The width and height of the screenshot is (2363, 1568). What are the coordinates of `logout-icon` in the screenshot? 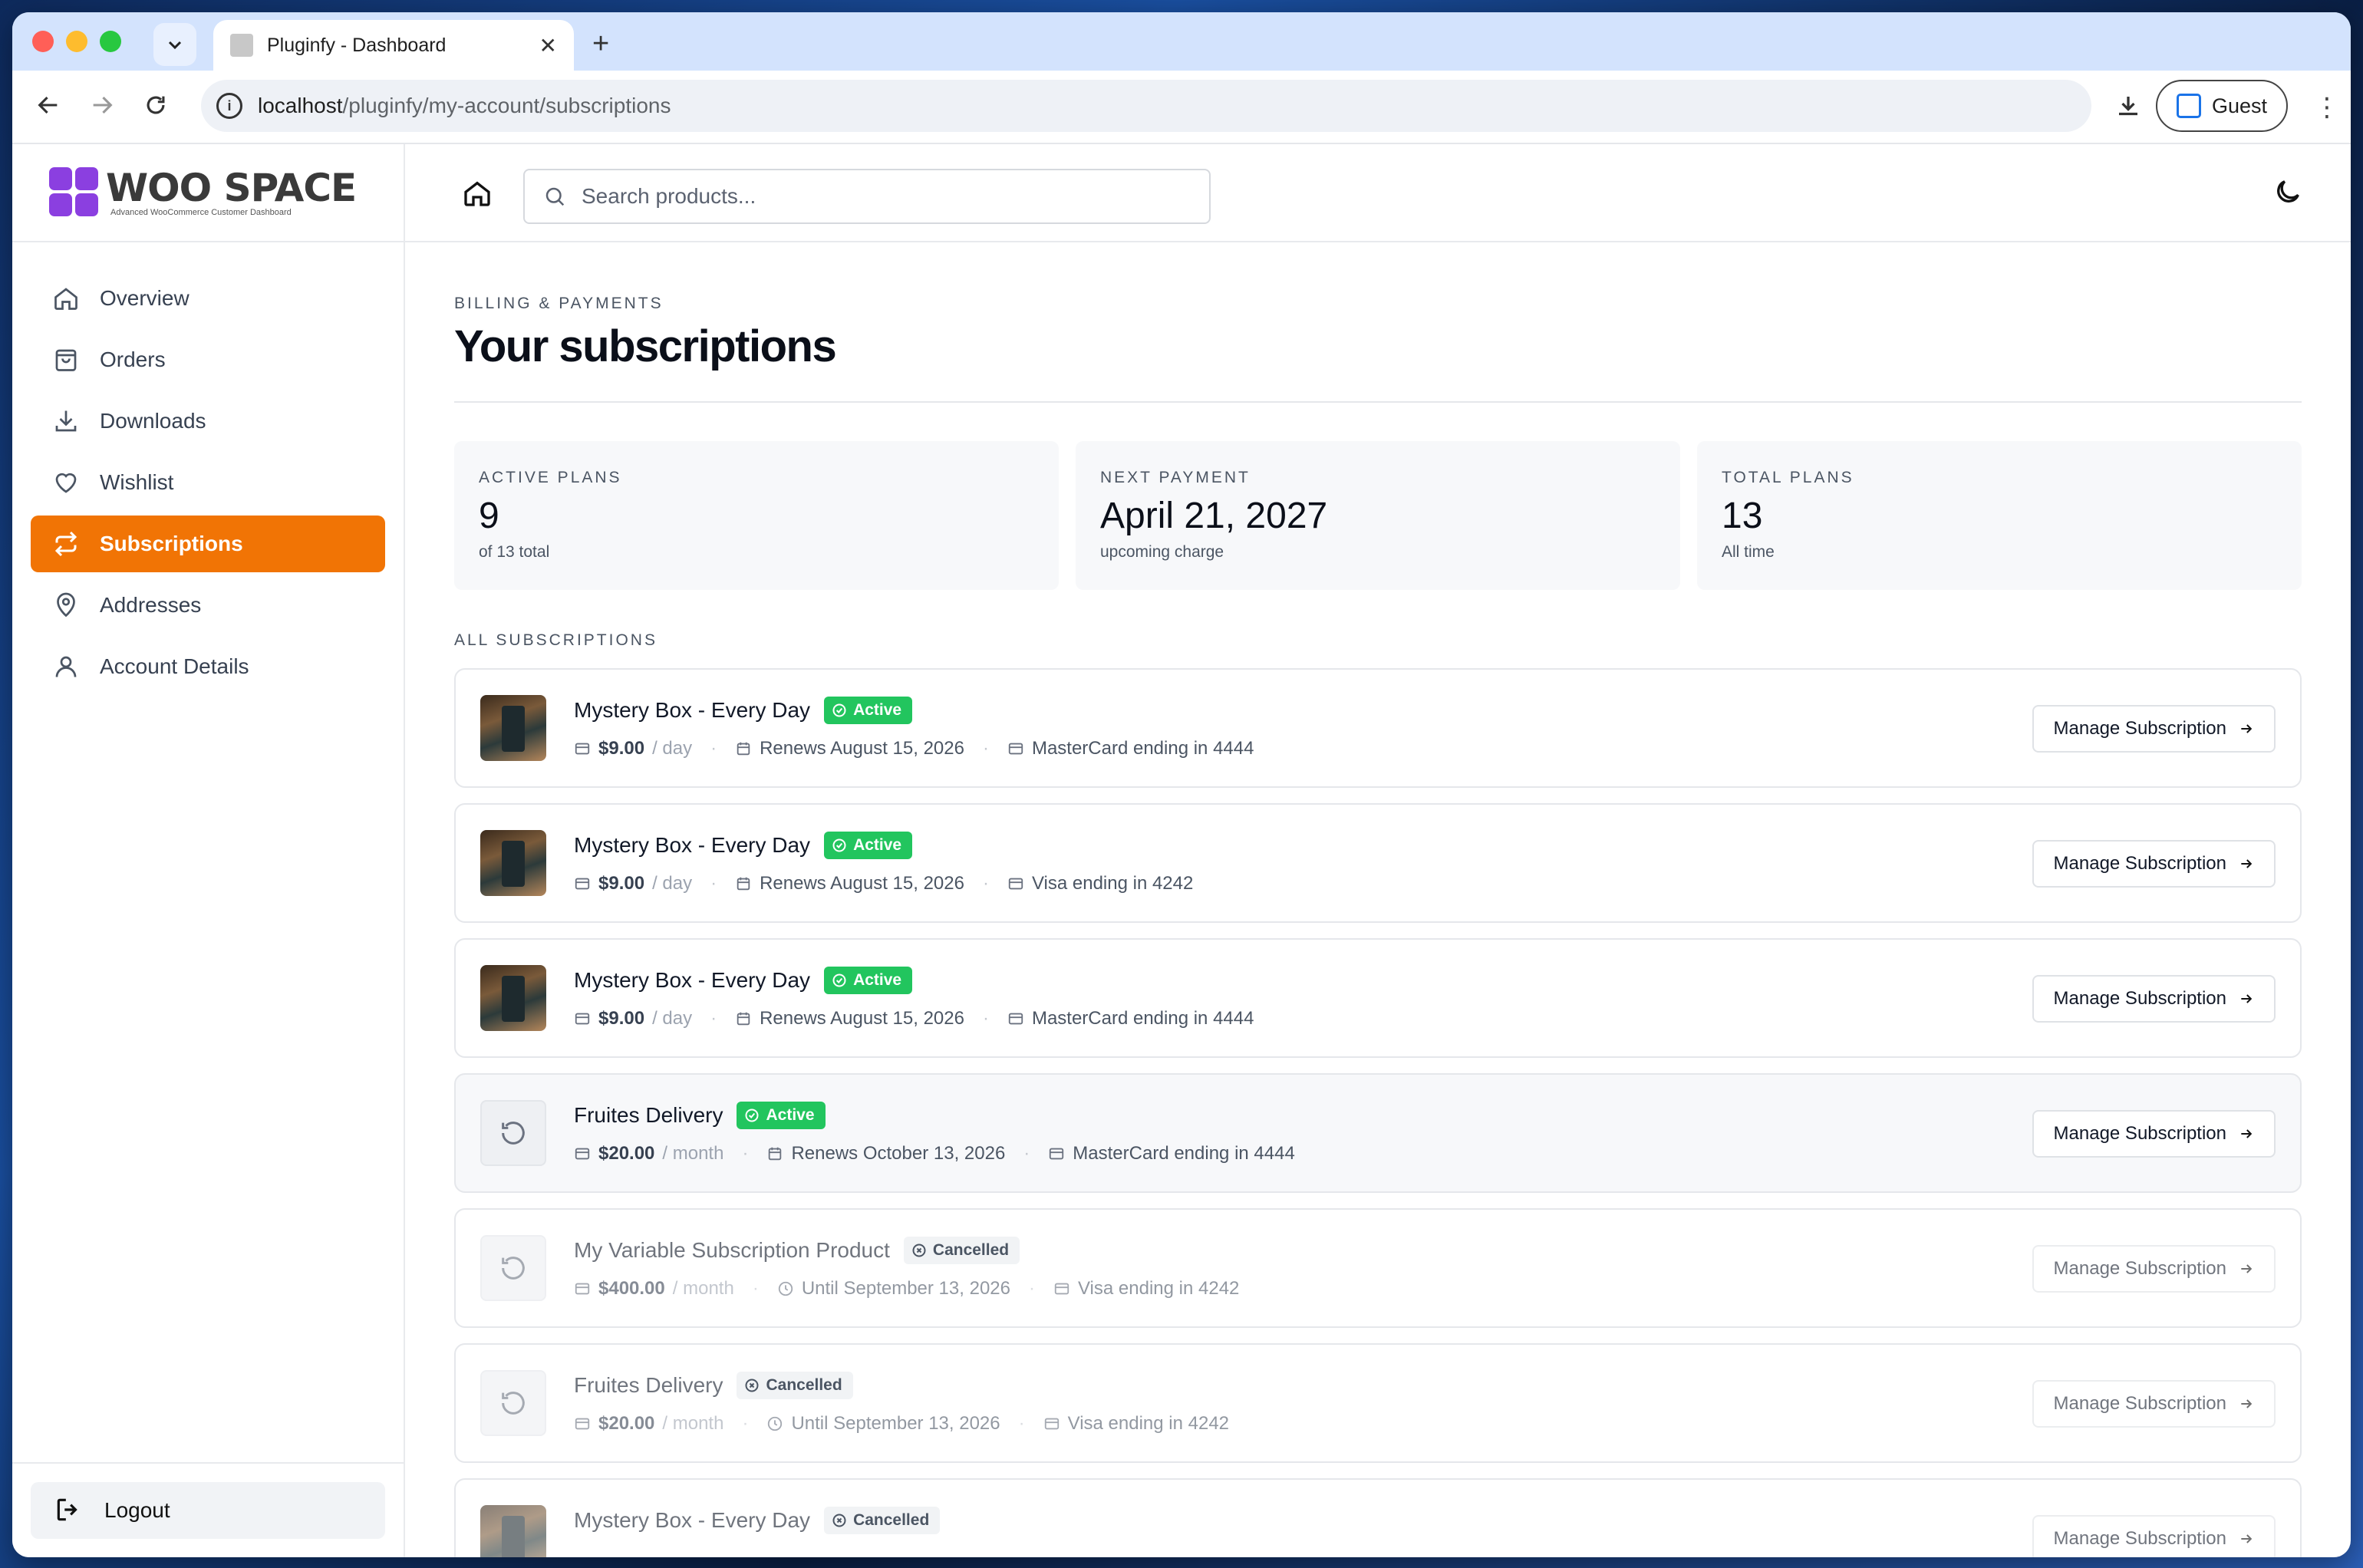 It's located at (69, 1510).